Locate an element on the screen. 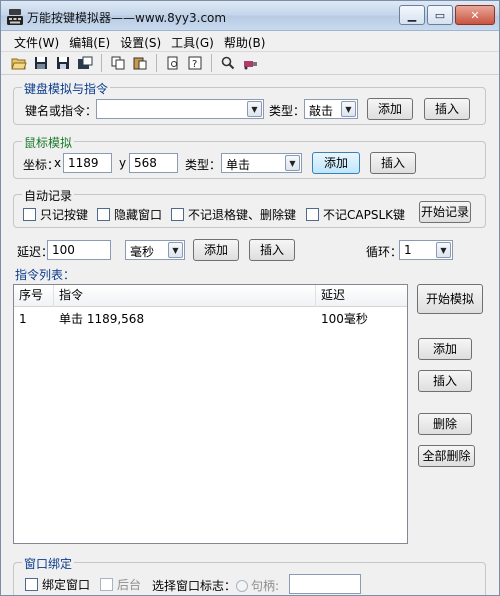  column-header-delay: 延迟 is located at coordinates (361, 296).